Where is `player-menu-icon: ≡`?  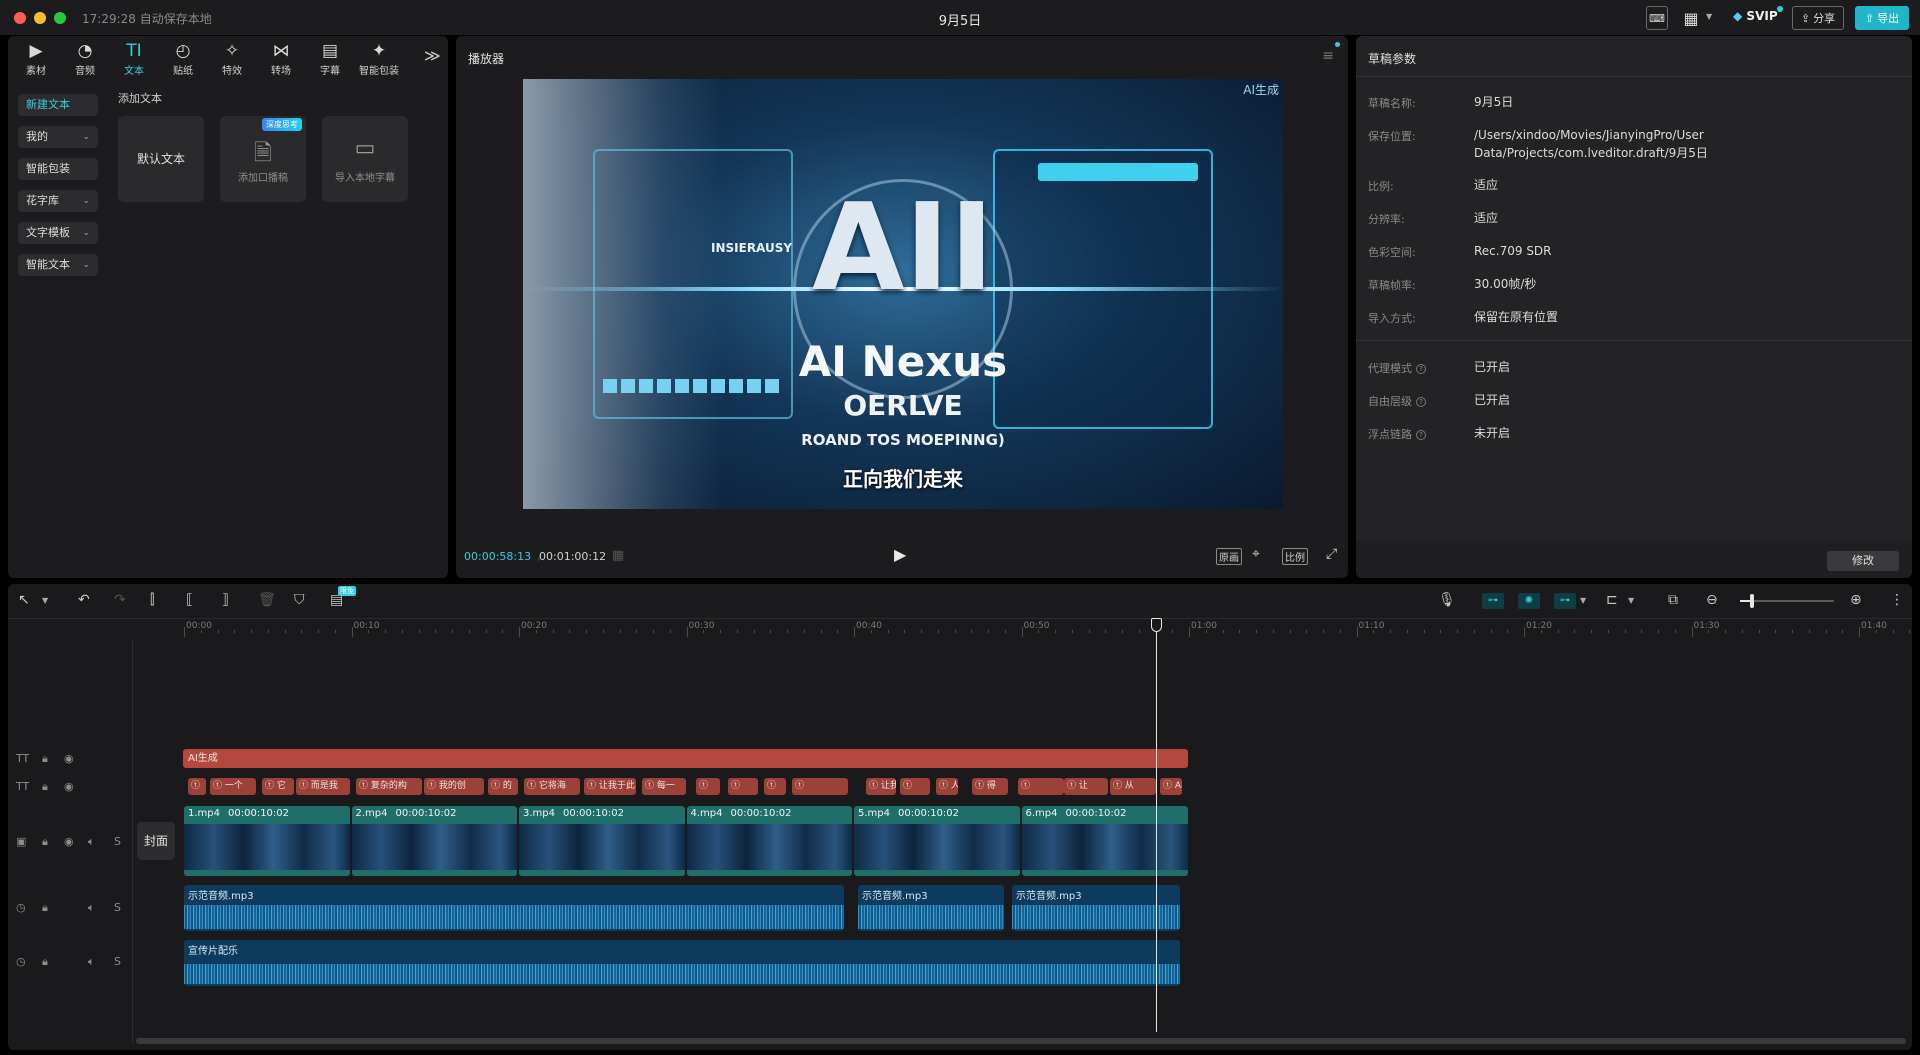 player-menu-icon: ≡ is located at coordinates (1328, 56).